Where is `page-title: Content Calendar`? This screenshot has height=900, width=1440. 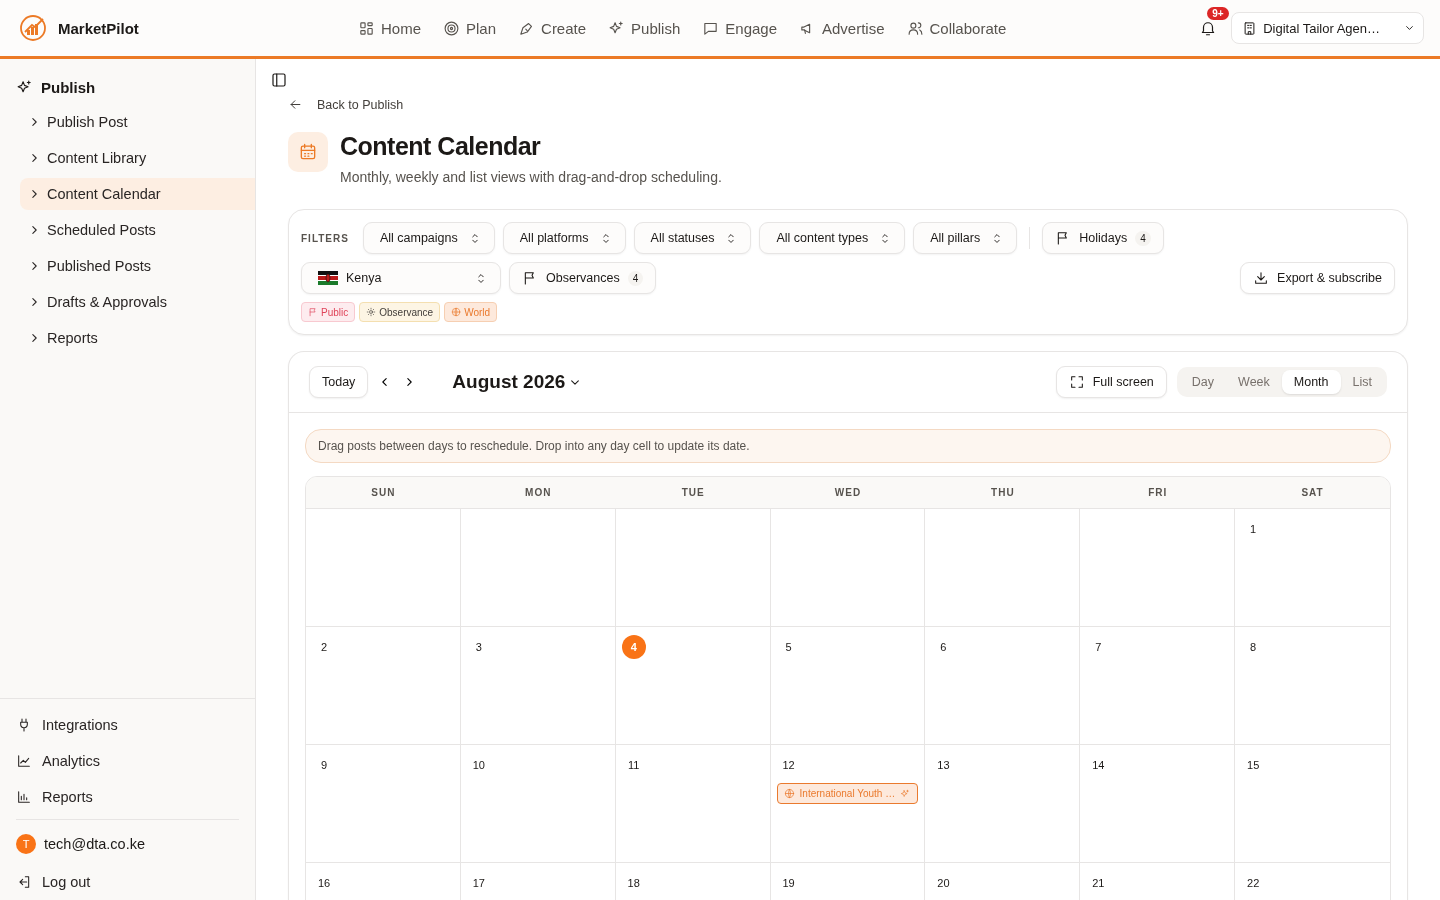 page-title: Content Calendar is located at coordinates (441, 146).